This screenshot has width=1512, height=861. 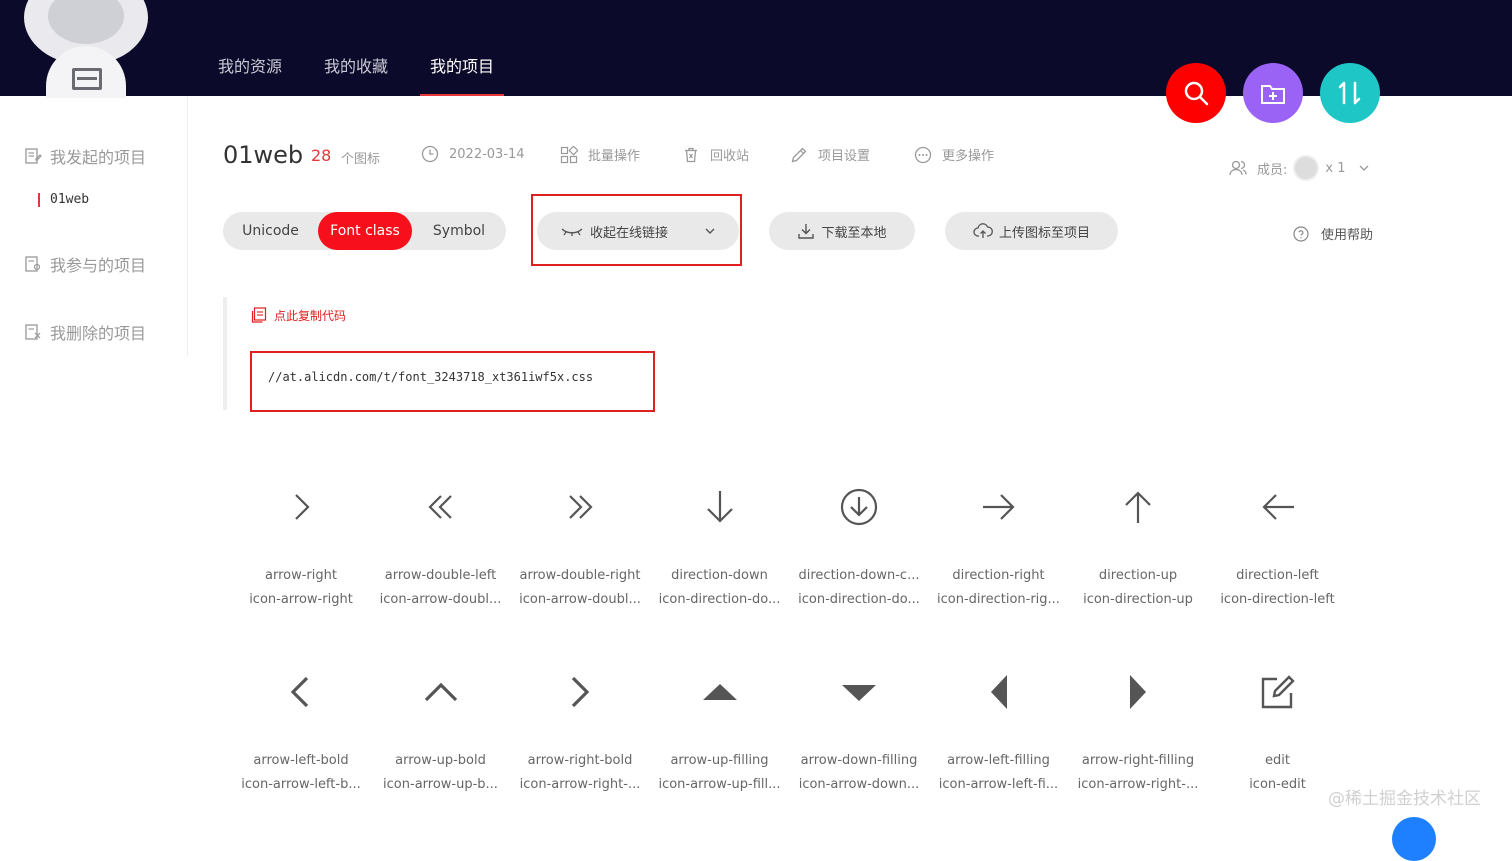 I want to click on document-search-icon, so click(x=33, y=264).